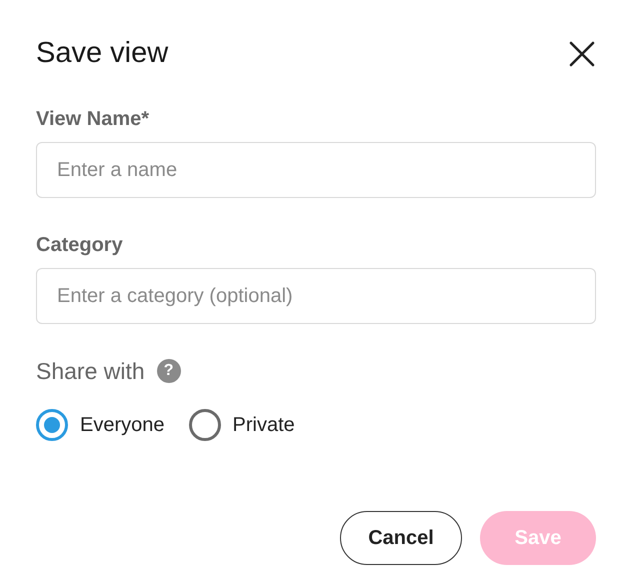 The height and width of the screenshot is (582, 632). I want to click on help-icon: ?, so click(168, 371).